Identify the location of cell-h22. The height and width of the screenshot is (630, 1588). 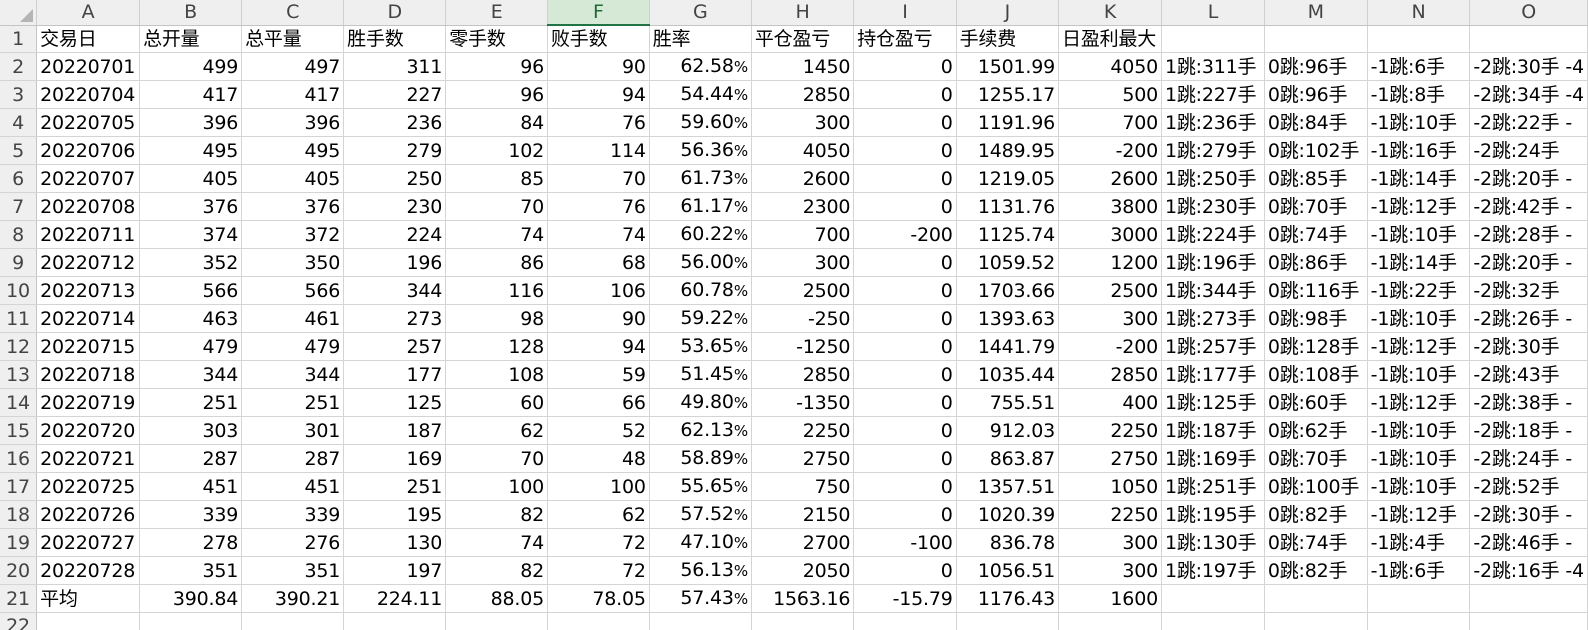
(803, 621).